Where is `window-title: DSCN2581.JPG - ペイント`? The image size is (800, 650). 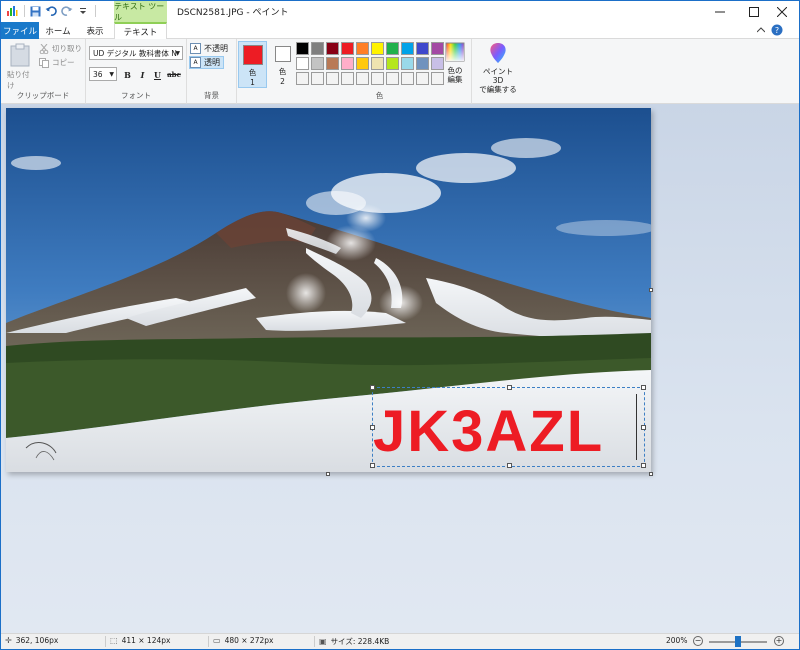
window-title: DSCN2581.JPG - ペイント is located at coordinates (233, 13).